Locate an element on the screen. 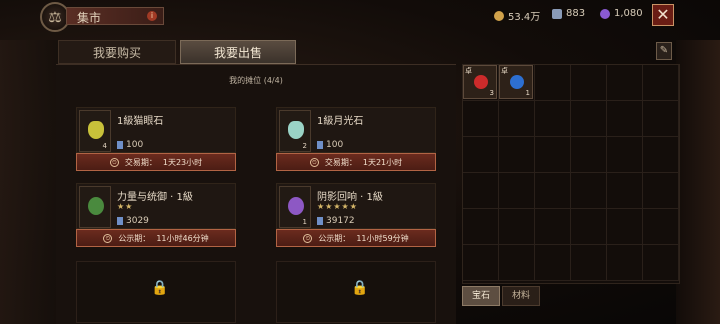  item-slot: 2 1級月光石 100 is located at coordinates (356, 130).